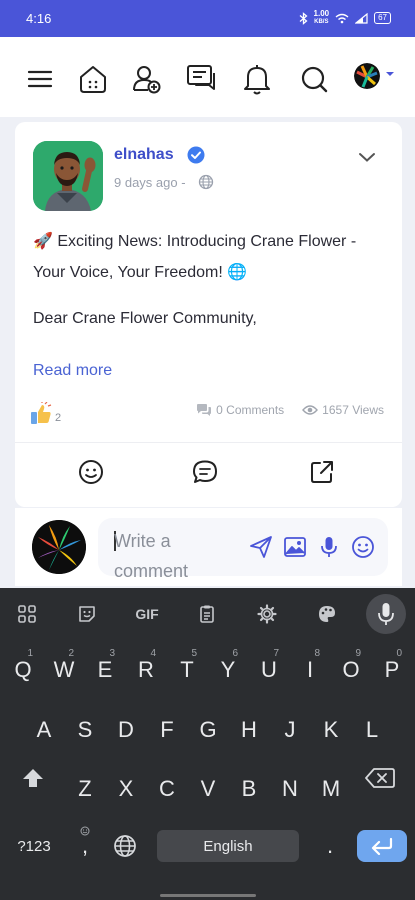 This screenshot has height=900, width=415. I want to click on key-label: H, so click(249, 729).